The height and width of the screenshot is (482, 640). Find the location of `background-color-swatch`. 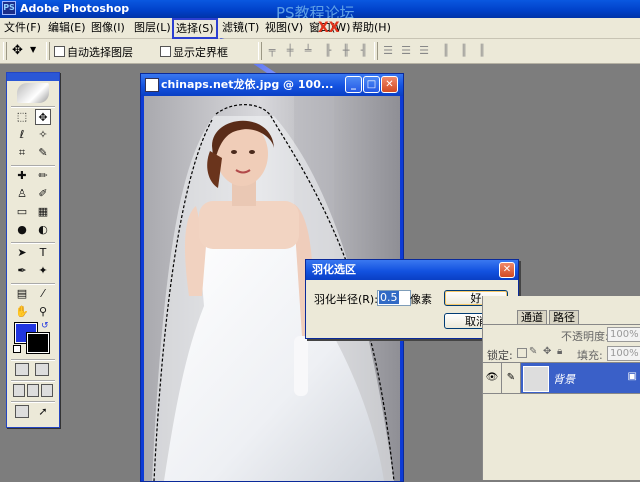

background-color-swatch is located at coordinates (38, 343).